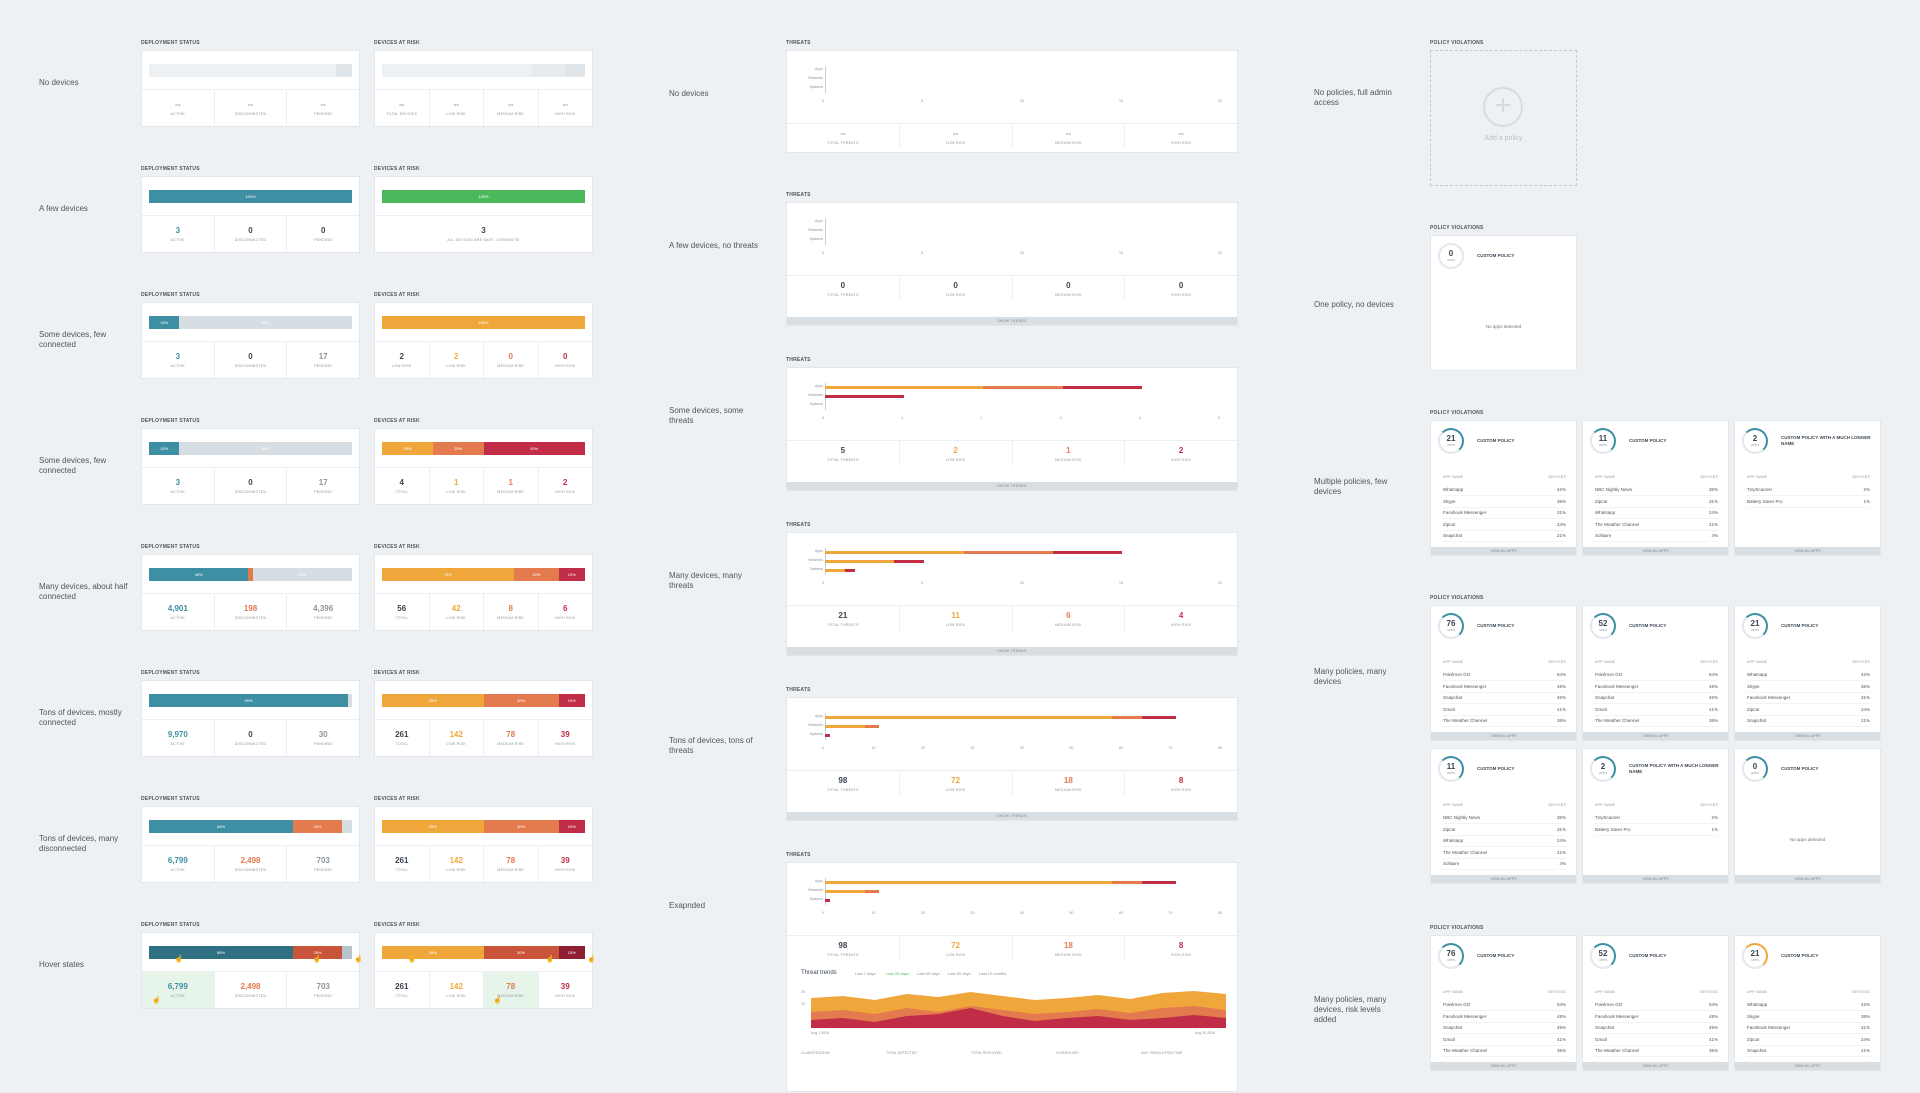 The height and width of the screenshot is (1093, 1920). Describe the element at coordinates (483, 700) in the screenshot. I see `status-bar: 55% 30% 15%` at that location.